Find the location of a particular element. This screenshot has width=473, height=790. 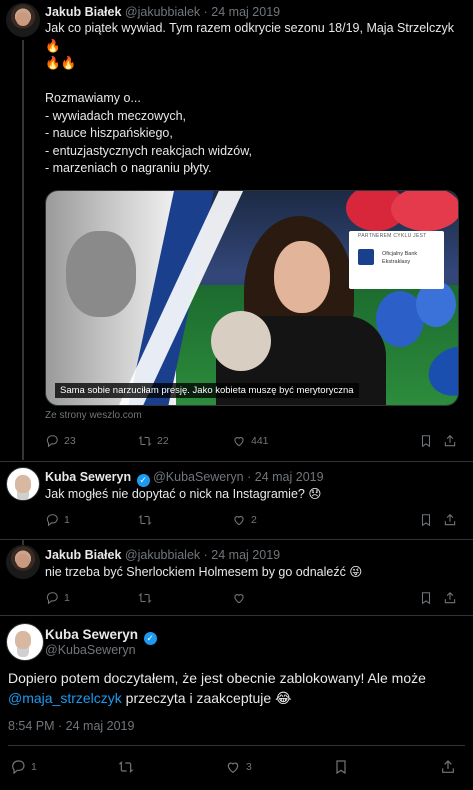

balloon-shape is located at coordinates (424, 211).